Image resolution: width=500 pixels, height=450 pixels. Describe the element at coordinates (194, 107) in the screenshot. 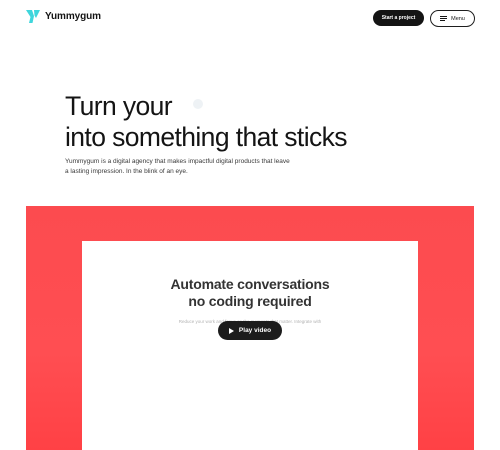

I see `animated-word-placeholder` at that location.